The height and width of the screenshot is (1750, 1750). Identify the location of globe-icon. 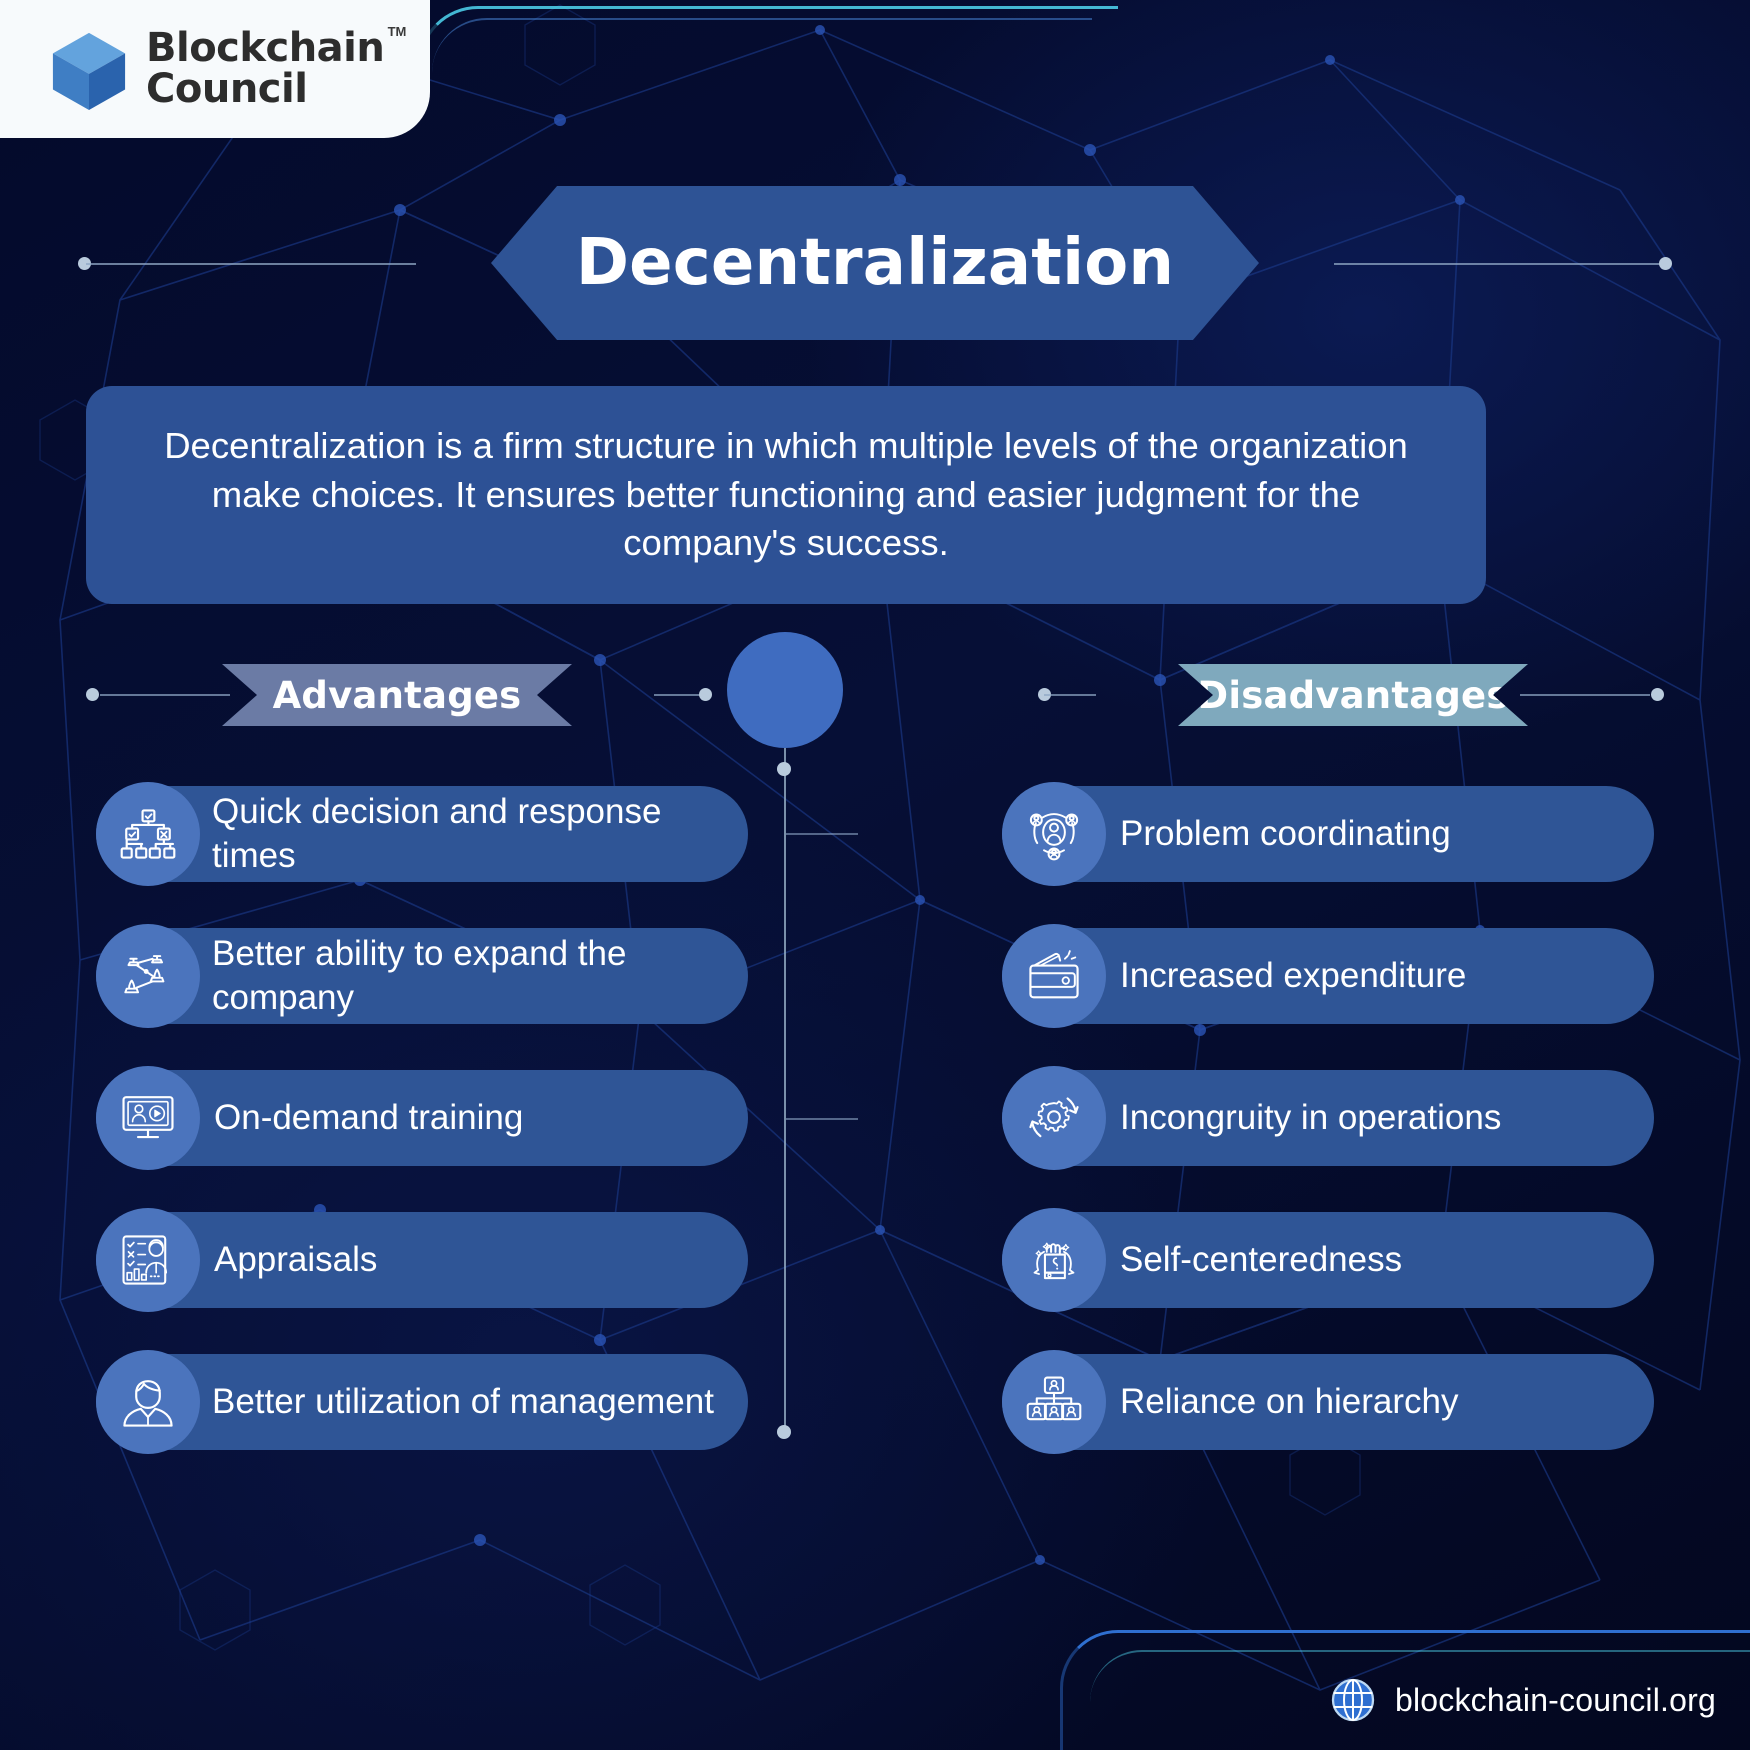
(1353, 1700).